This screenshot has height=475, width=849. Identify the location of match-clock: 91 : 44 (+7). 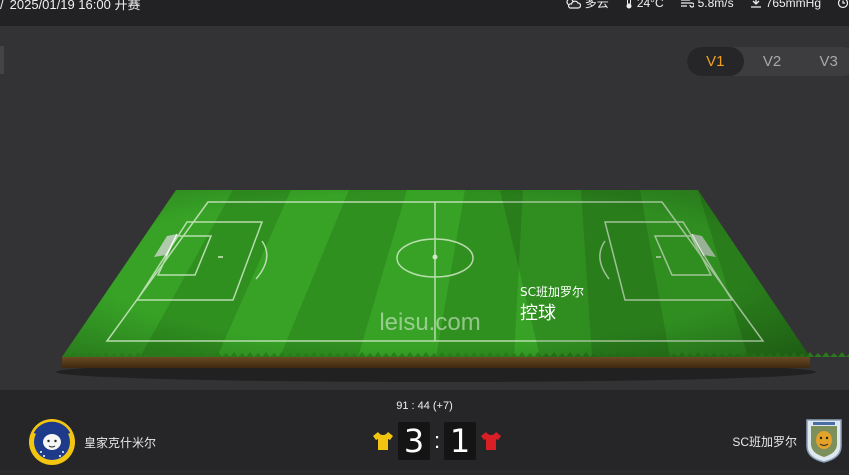
(424, 406).